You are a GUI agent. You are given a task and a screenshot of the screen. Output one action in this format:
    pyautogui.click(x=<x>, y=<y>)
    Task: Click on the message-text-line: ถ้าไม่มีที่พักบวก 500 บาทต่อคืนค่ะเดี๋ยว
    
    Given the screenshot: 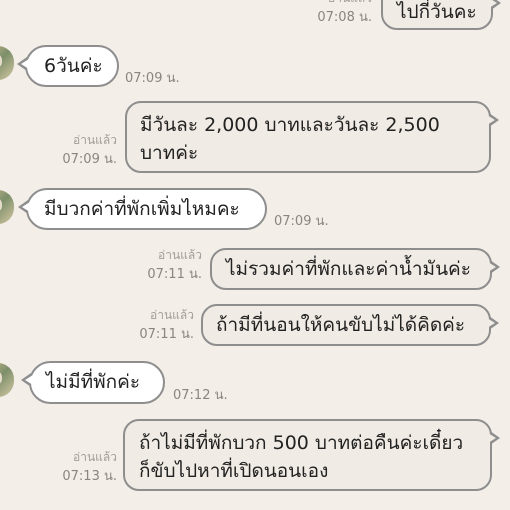 What is the action you would take?
    pyautogui.click(x=301, y=443)
    